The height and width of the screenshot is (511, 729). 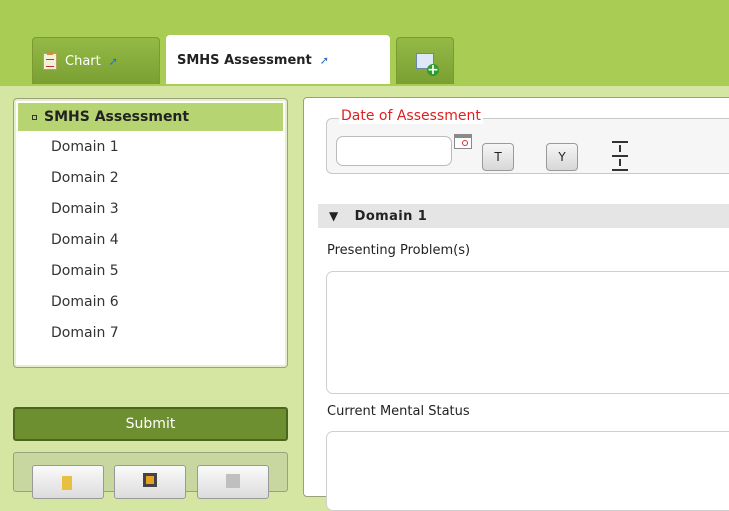 I want to click on tab-smhs-label: SMHS Assessment, so click(x=244, y=60).